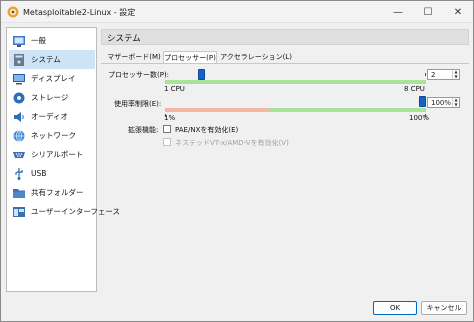 The image size is (474, 322). What do you see at coordinates (433, 75) in the screenshot?
I see `processor-count-value: 2` at bounding box center [433, 75].